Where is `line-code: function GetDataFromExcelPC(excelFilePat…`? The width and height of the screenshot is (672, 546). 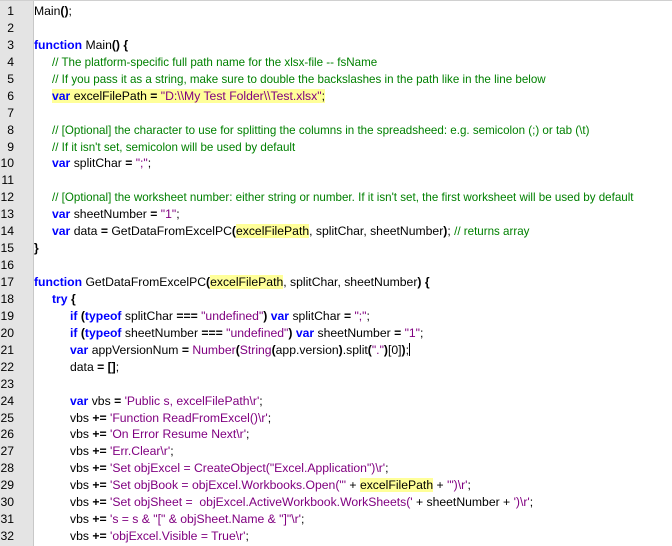 line-code: function GetDataFromExcelPC(excelFilePat… is located at coordinates (232, 282).